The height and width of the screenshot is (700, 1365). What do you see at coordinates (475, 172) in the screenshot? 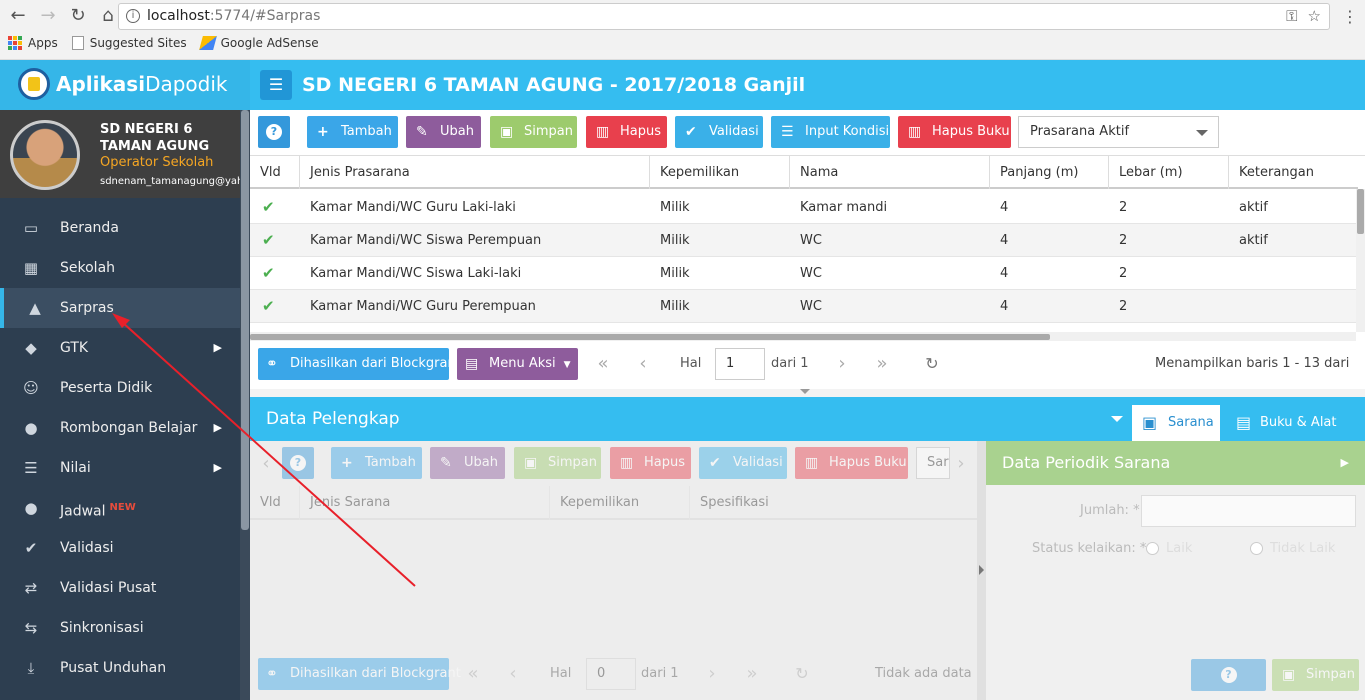
I see `column-header: Jenis Prasarana` at bounding box center [475, 172].